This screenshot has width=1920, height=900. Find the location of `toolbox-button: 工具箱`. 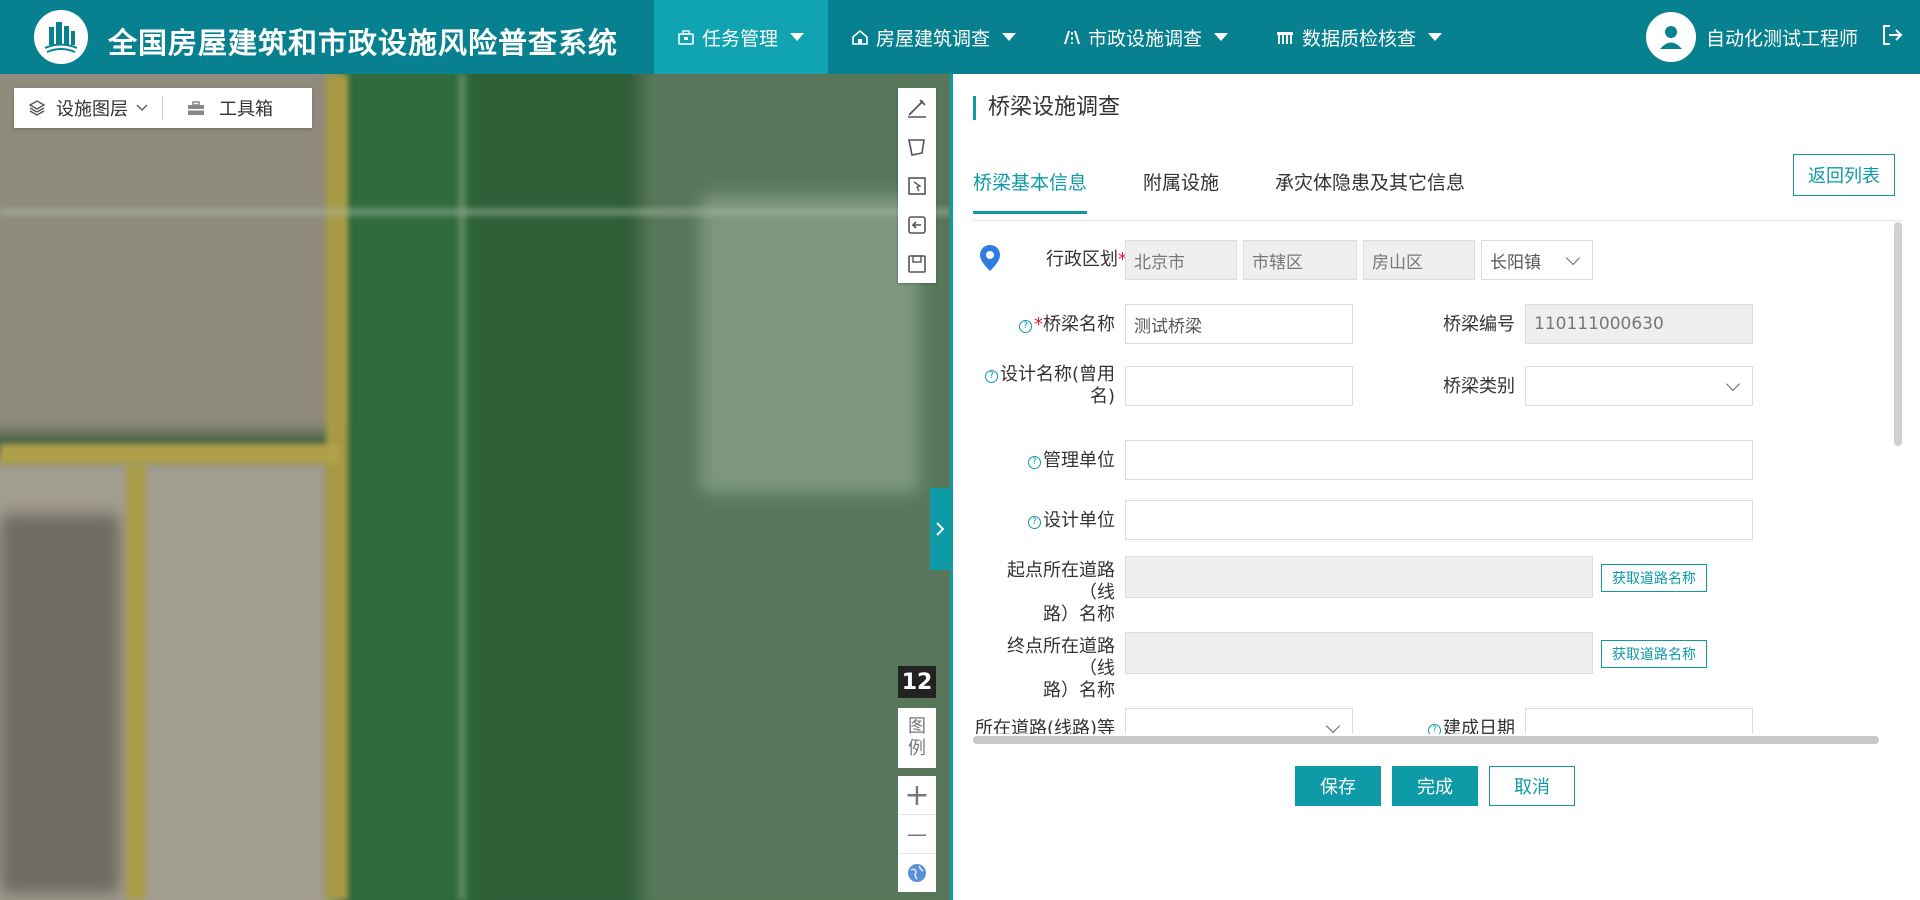

toolbox-button: 工具箱 is located at coordinates (225, 108).